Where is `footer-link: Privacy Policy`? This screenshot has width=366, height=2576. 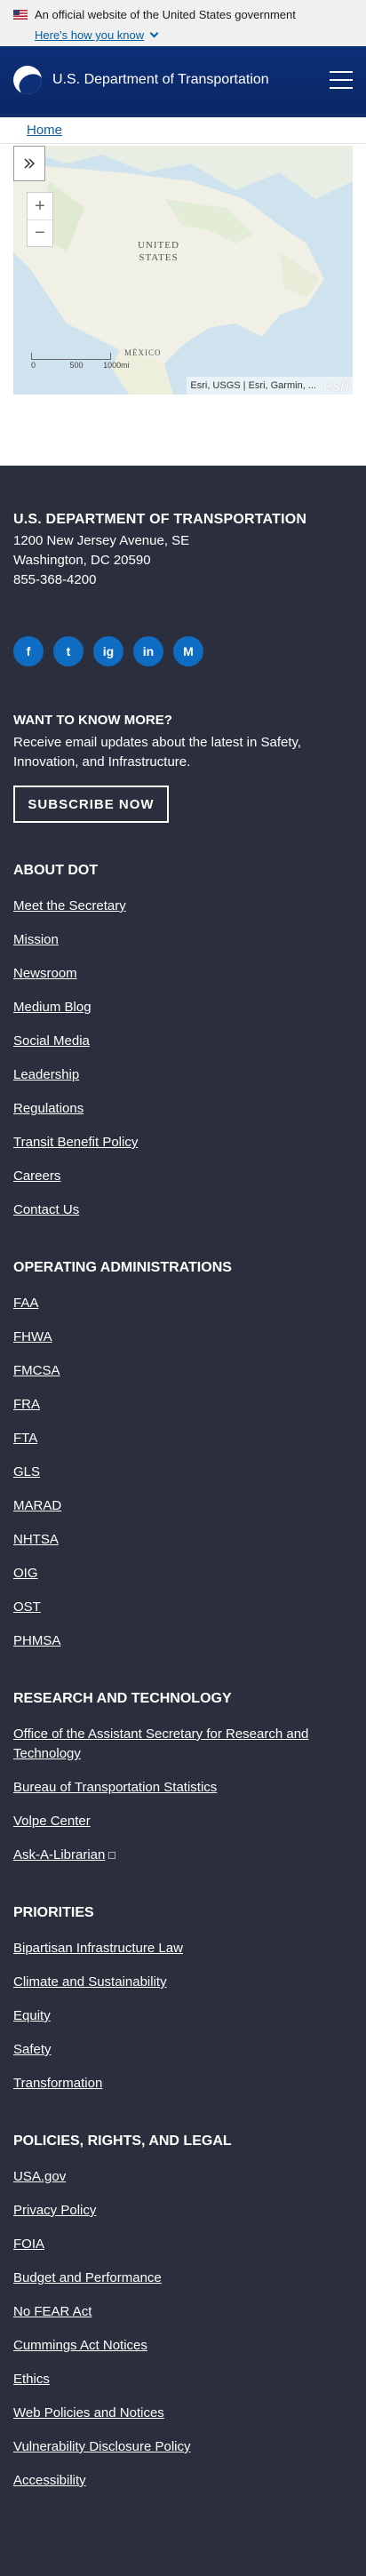 footer-link: Privacy Policy is located at coordinates (183, 2211).